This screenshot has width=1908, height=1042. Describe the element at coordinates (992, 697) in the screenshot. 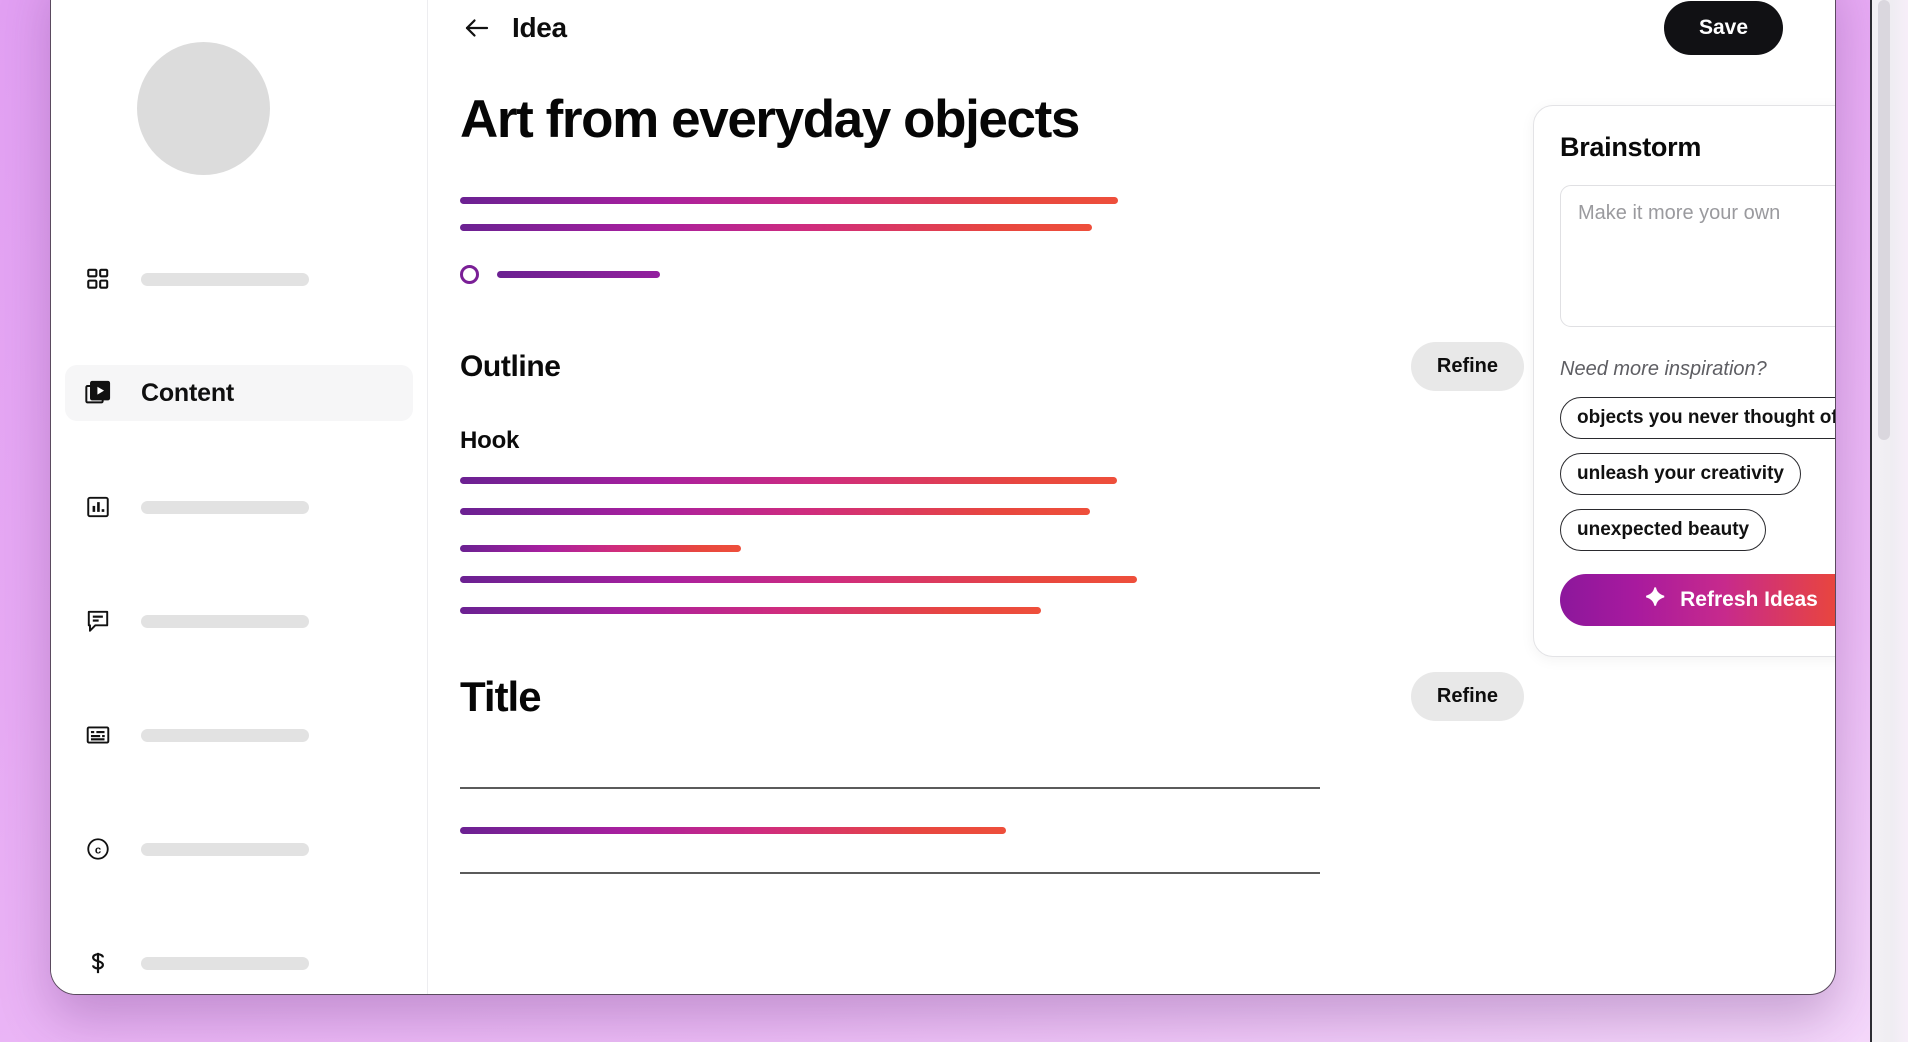

I see `title-section-header: Title Refine` at that location.